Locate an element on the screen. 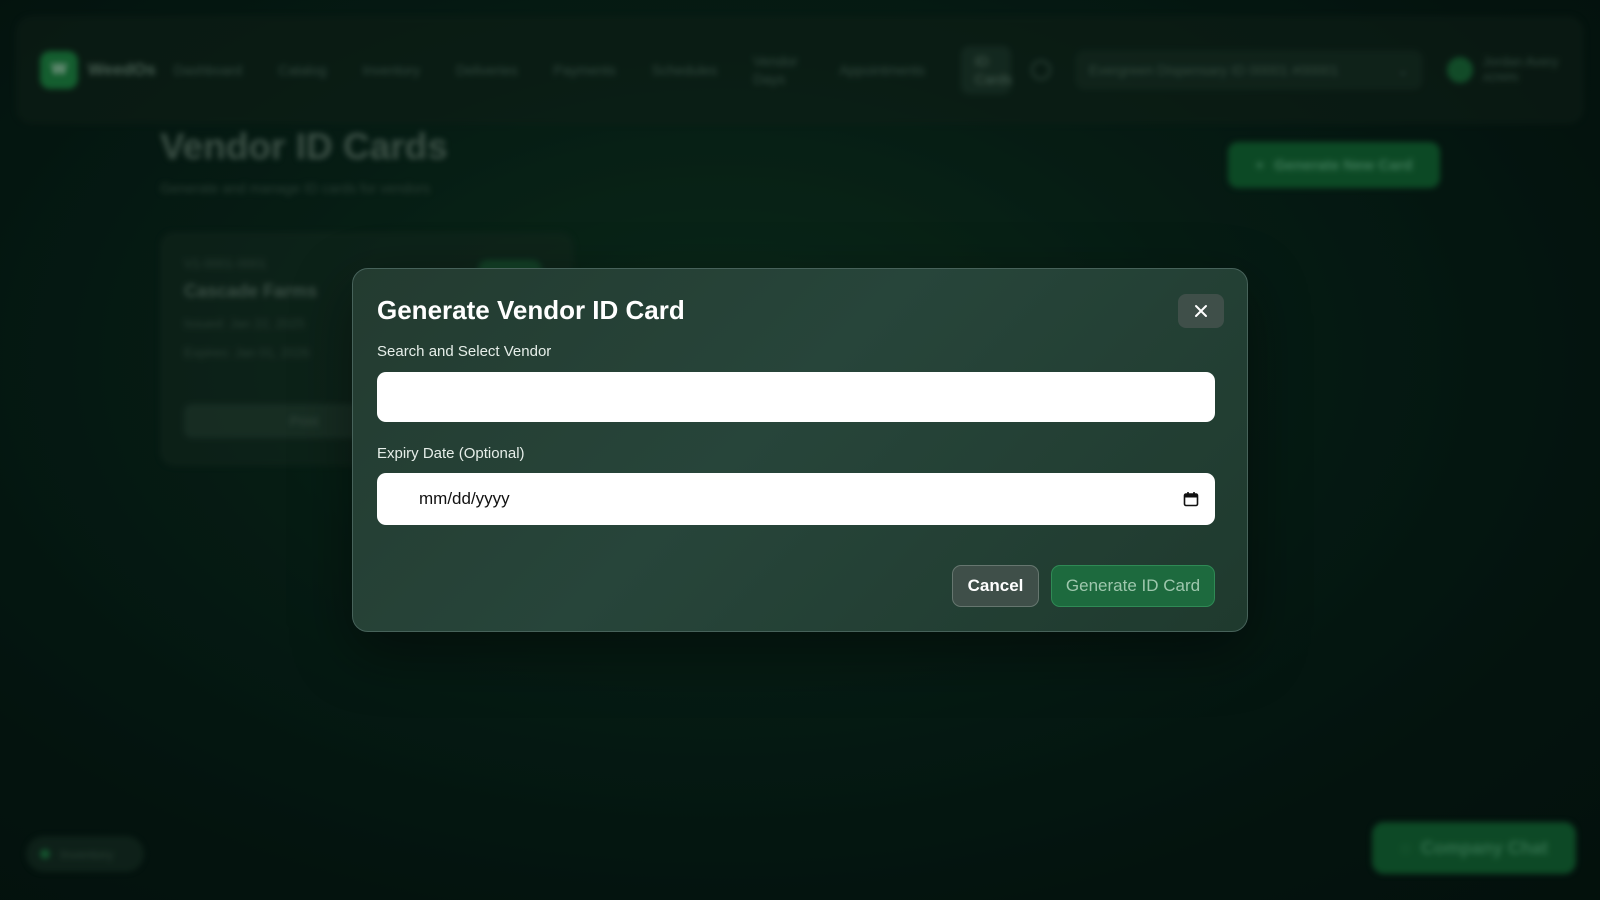  close-button is located at coordinates (1201, 311).